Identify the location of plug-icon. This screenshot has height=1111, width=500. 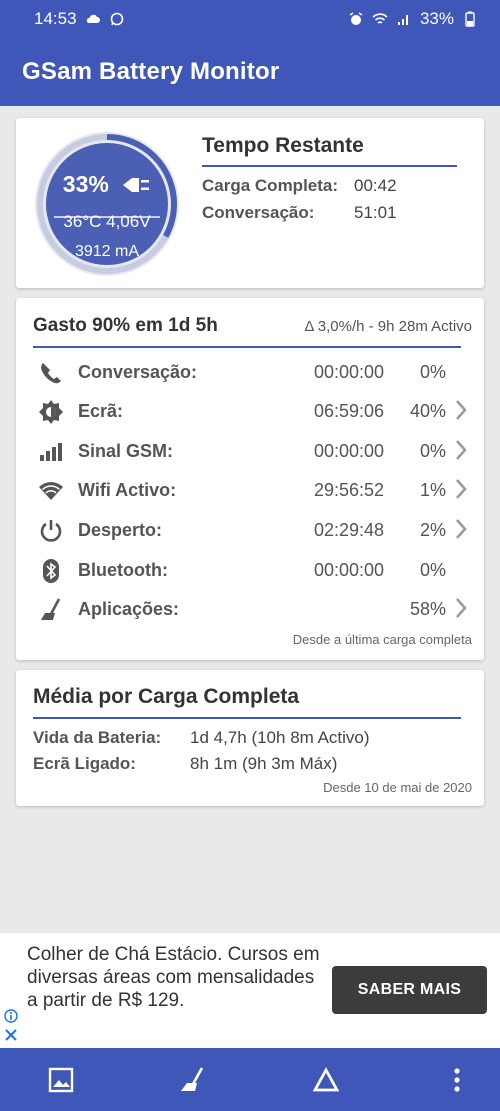
(136, 185).